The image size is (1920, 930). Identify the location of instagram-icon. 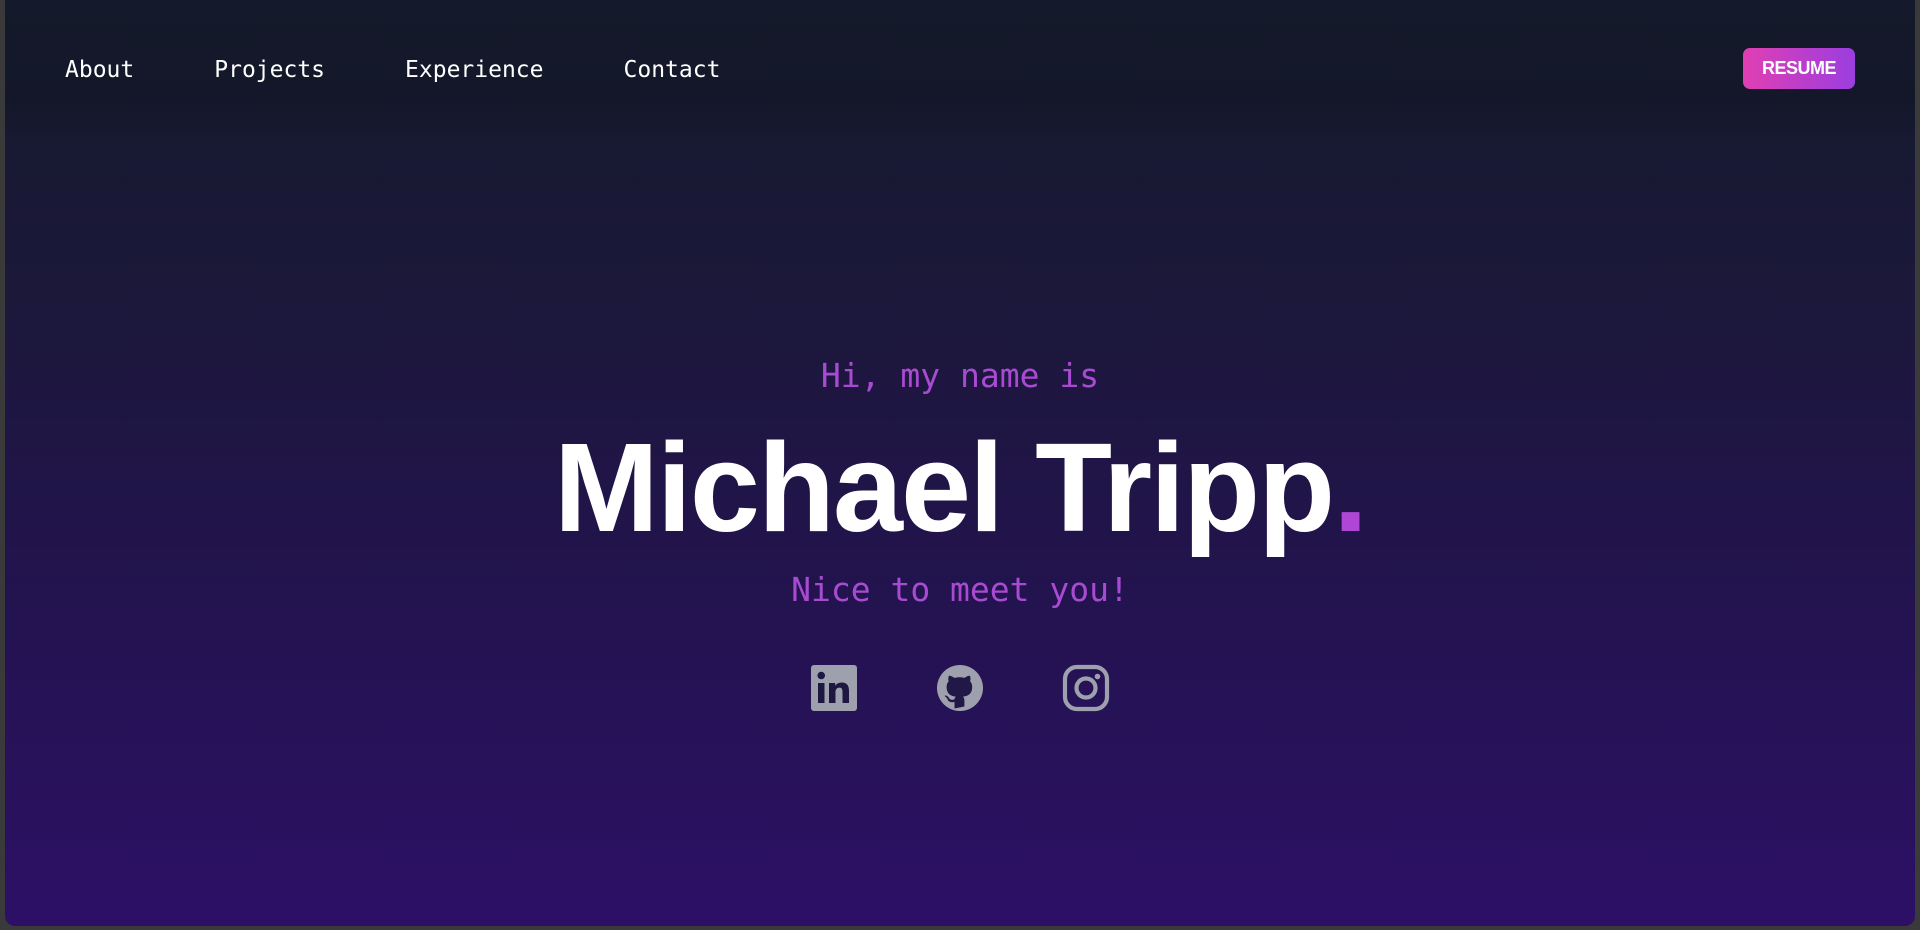
(1086, 688).